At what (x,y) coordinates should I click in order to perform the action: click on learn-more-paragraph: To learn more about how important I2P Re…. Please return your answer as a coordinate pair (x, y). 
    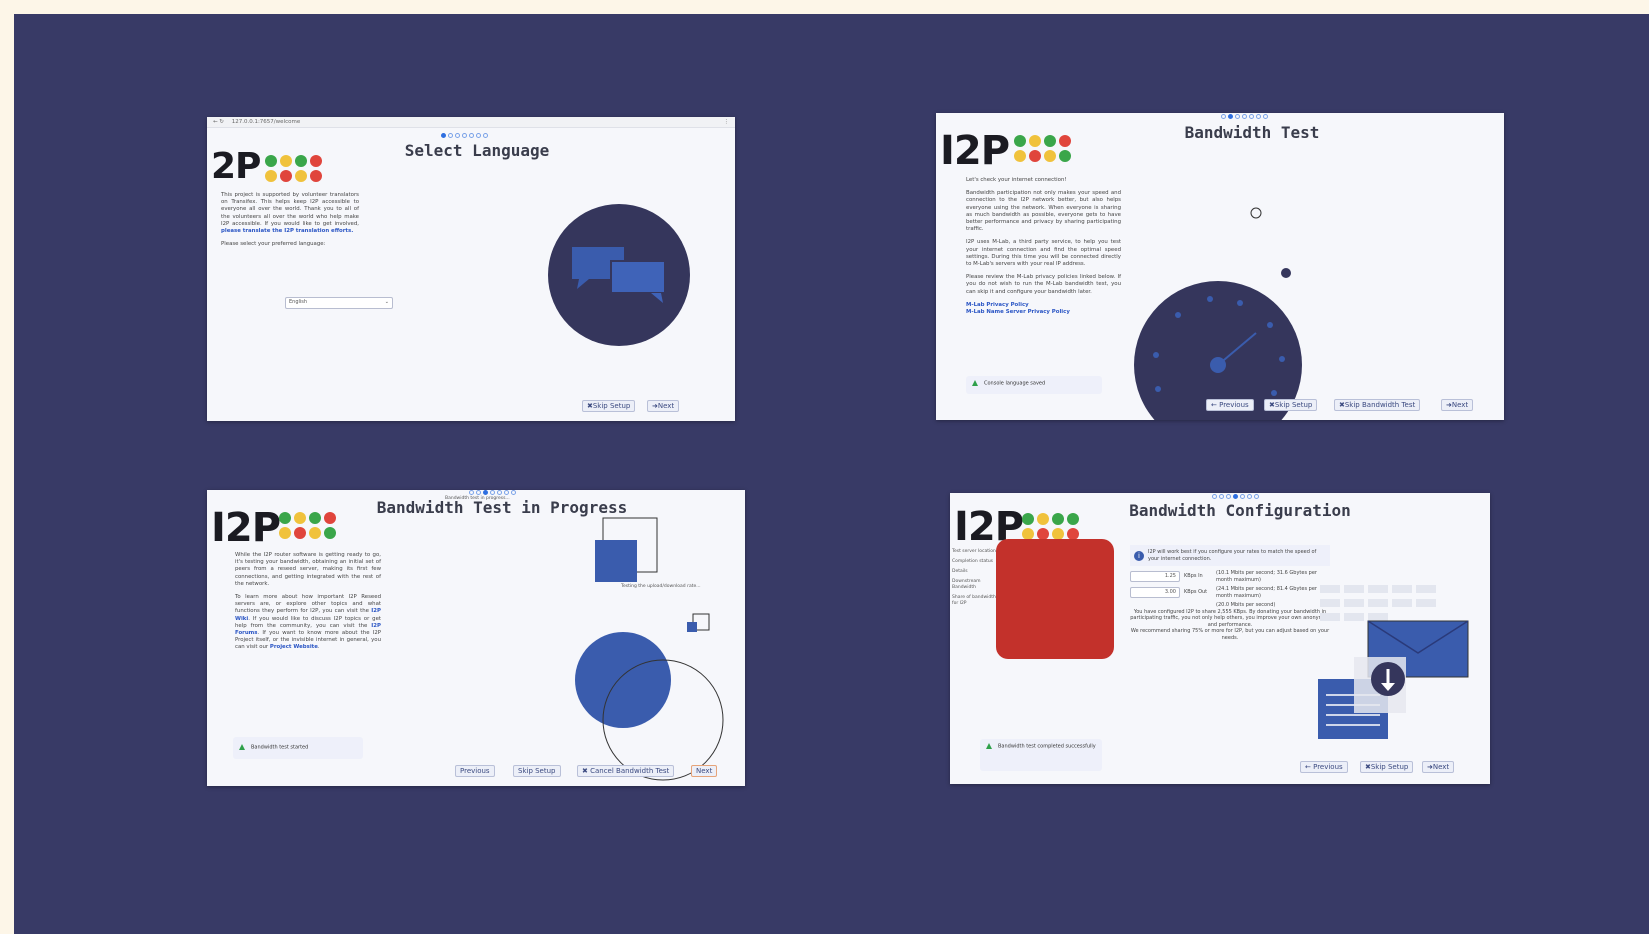
    Looking at the image, I should click on (308, 622).